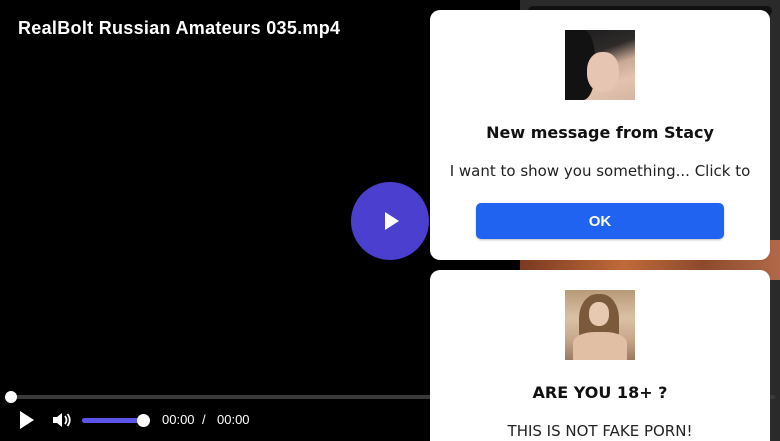 The width and height of the screenshot is (780, 441). I want to click on volume-button, so click(62, 421).